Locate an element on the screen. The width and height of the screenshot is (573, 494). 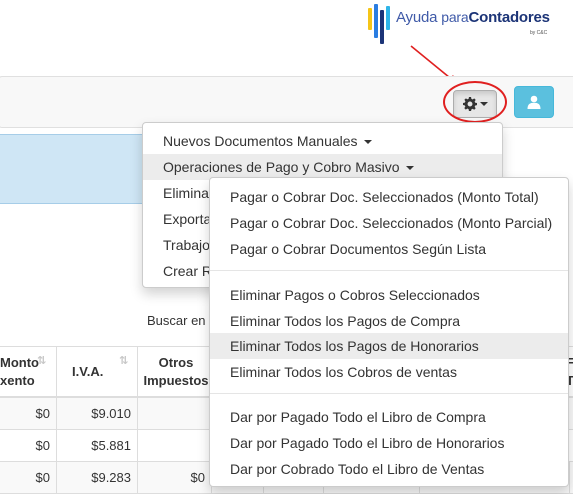
menu-item-label: Exportar is located at coordinates (189, 219).